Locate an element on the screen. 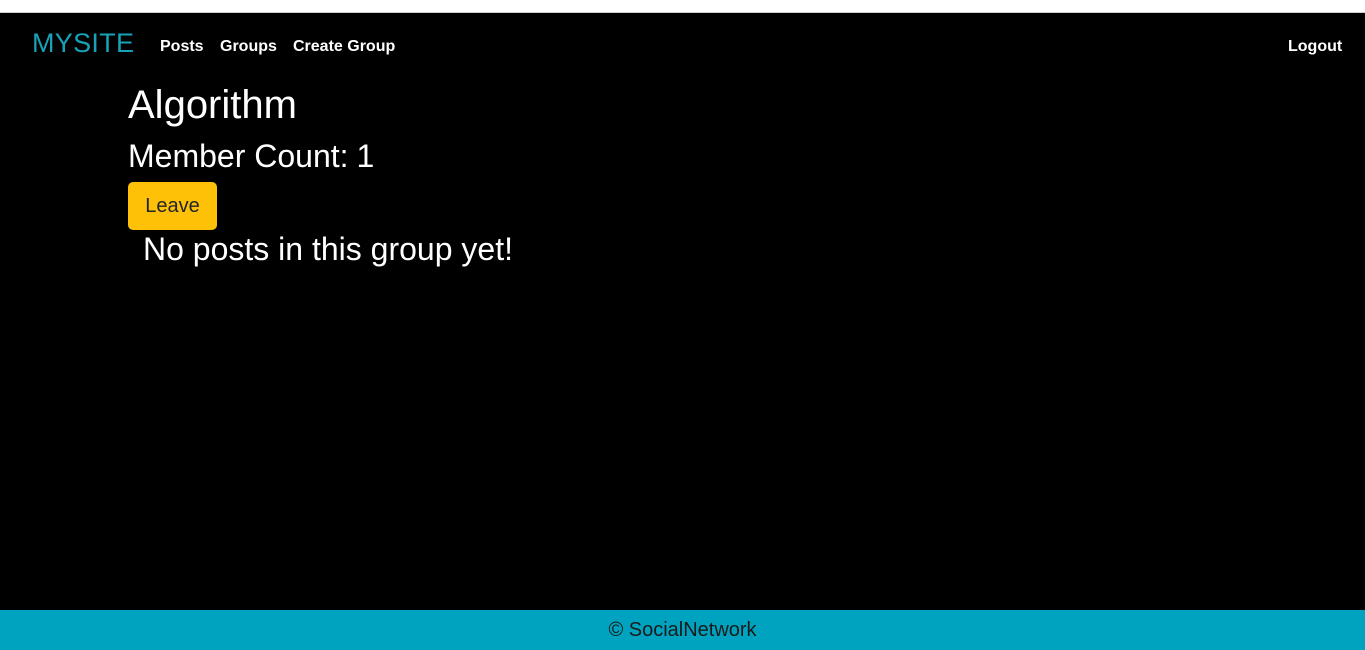 The width and height of the screenshot is (1365, 650). member-count-value: 1 is located at coordinates (365, 156).